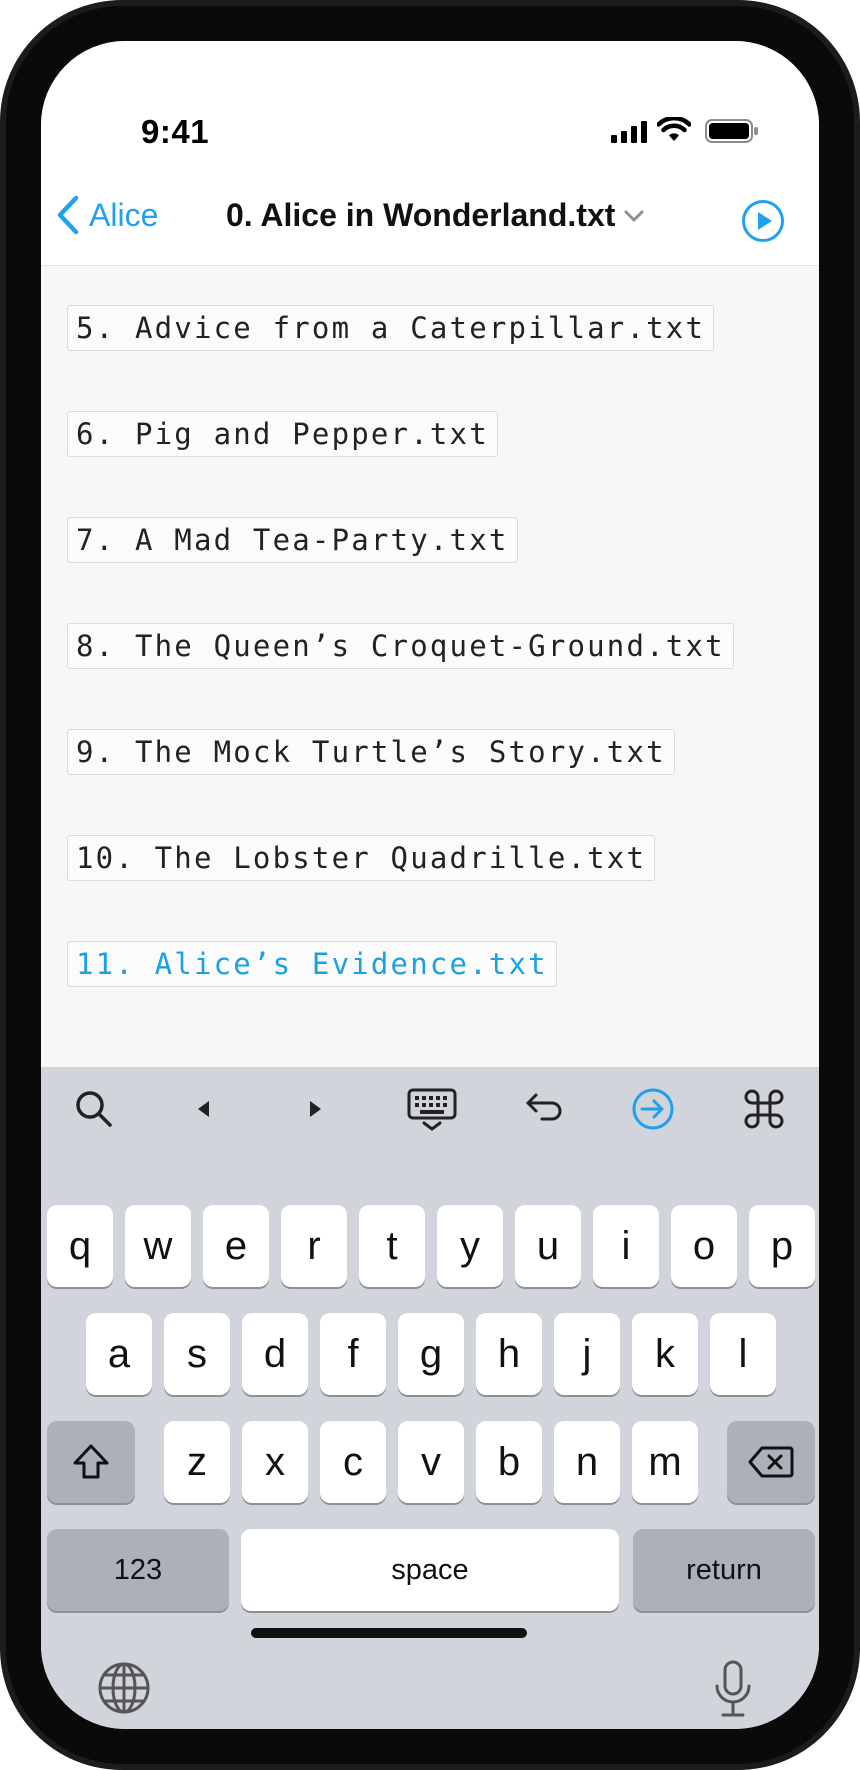 The width and height of the screenshot is (860, 1770). I want to click on globe-button, so click(124, 1688).